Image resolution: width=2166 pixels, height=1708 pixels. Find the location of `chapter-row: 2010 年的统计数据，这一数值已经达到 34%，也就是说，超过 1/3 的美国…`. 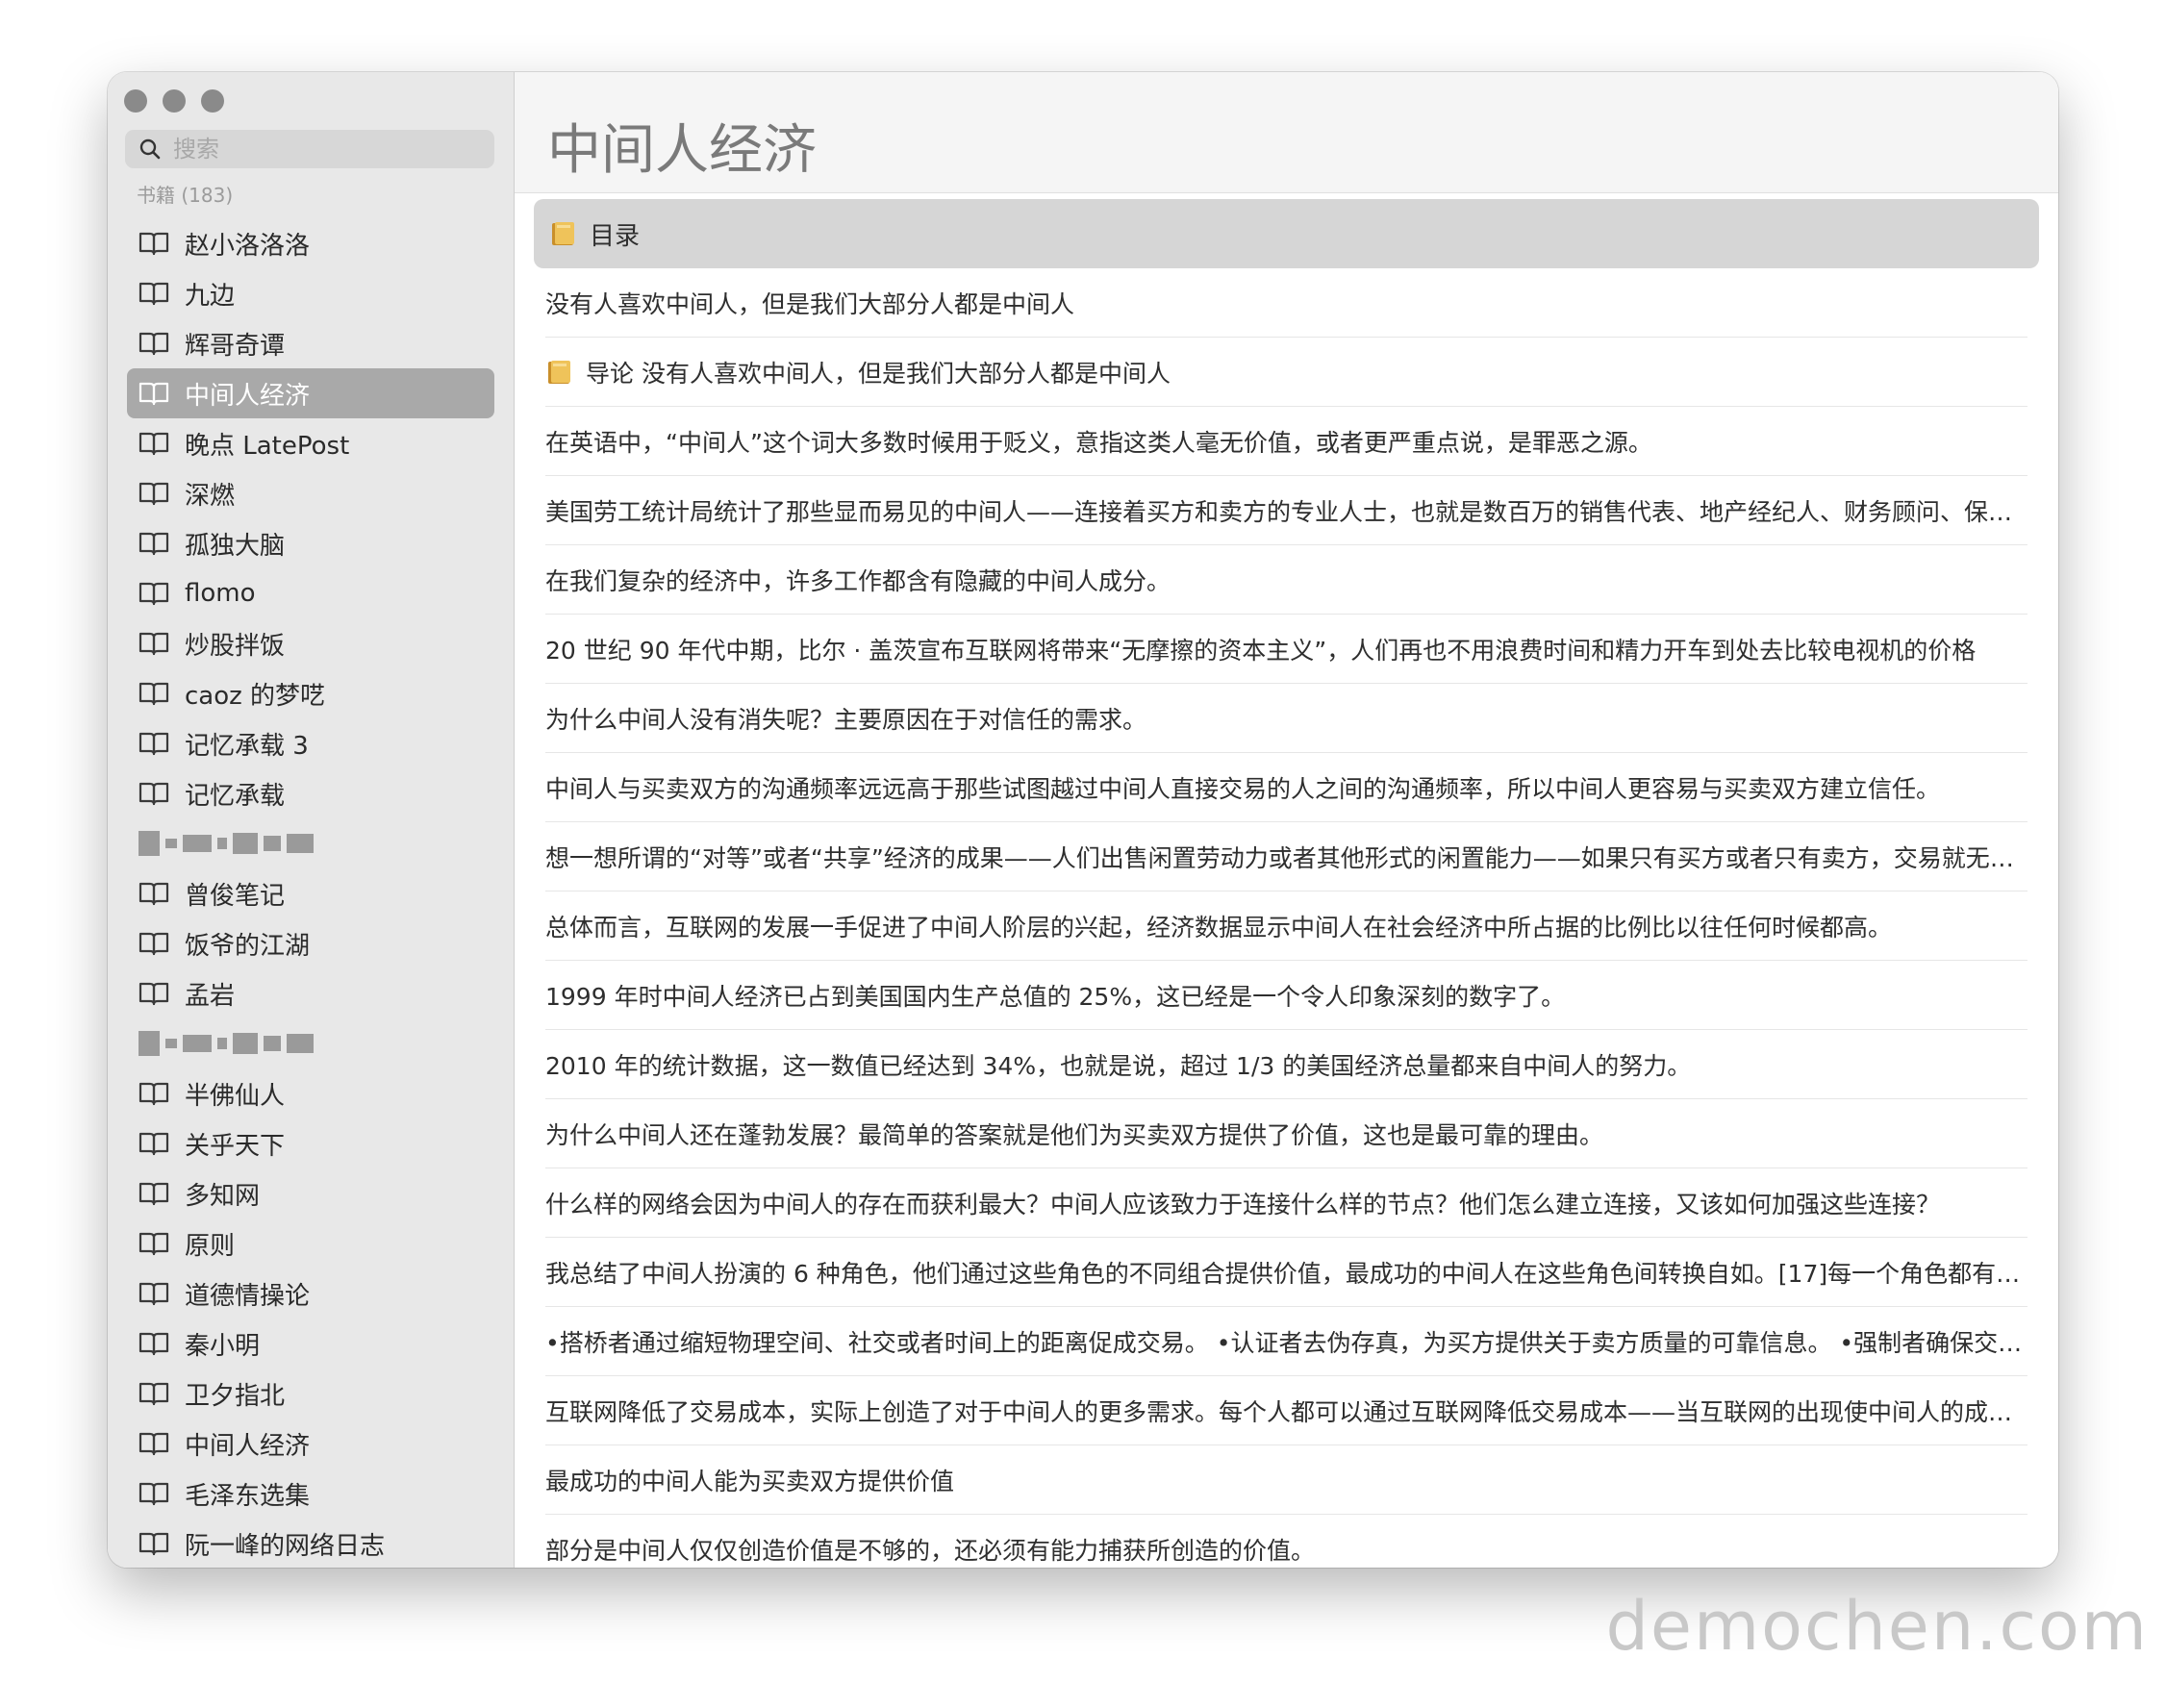

chapter-row: 2010 年的统计数据，这一数值已经达到 34%，也就是说，超过 1/3 的美国… is located at coordinates (1286, 1064).